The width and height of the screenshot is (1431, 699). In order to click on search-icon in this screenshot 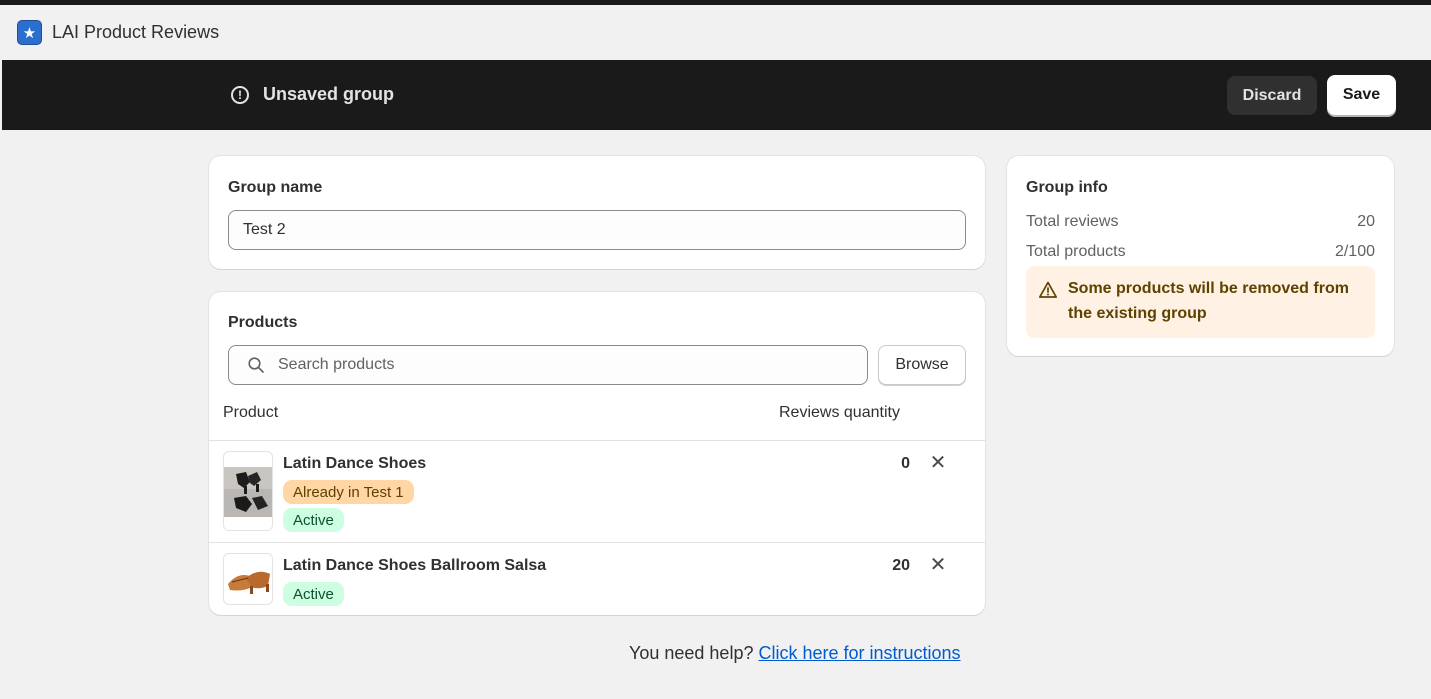, I will do `click(256, 365)`.